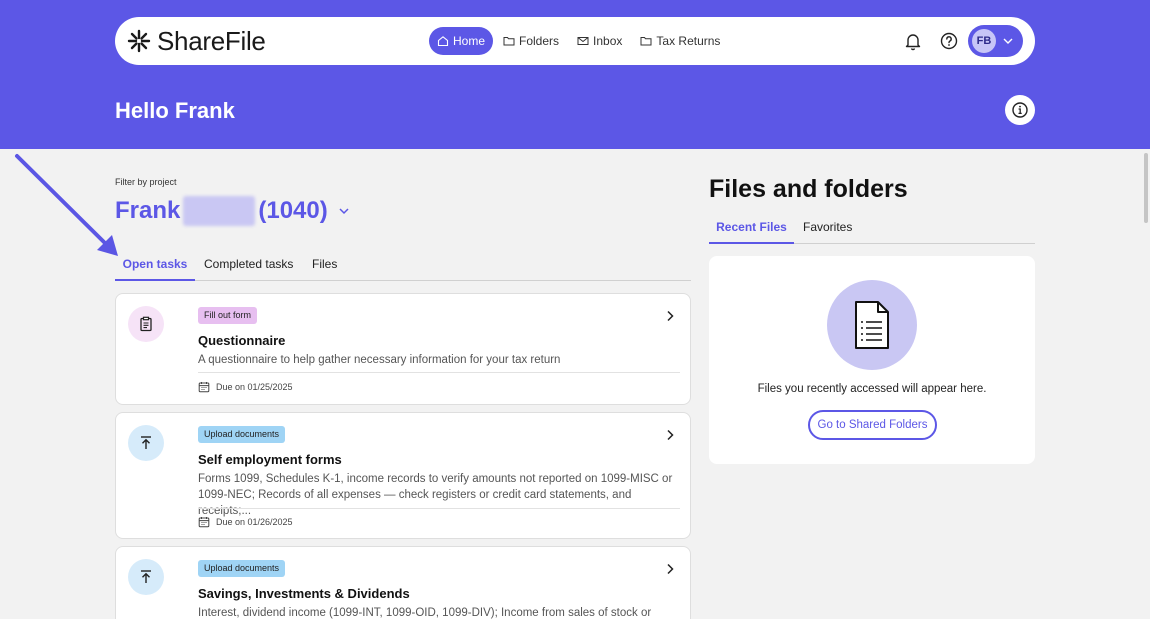 The image size is (1150, 619). I want to click on logo-text: ShareFile, so click(211, 40).